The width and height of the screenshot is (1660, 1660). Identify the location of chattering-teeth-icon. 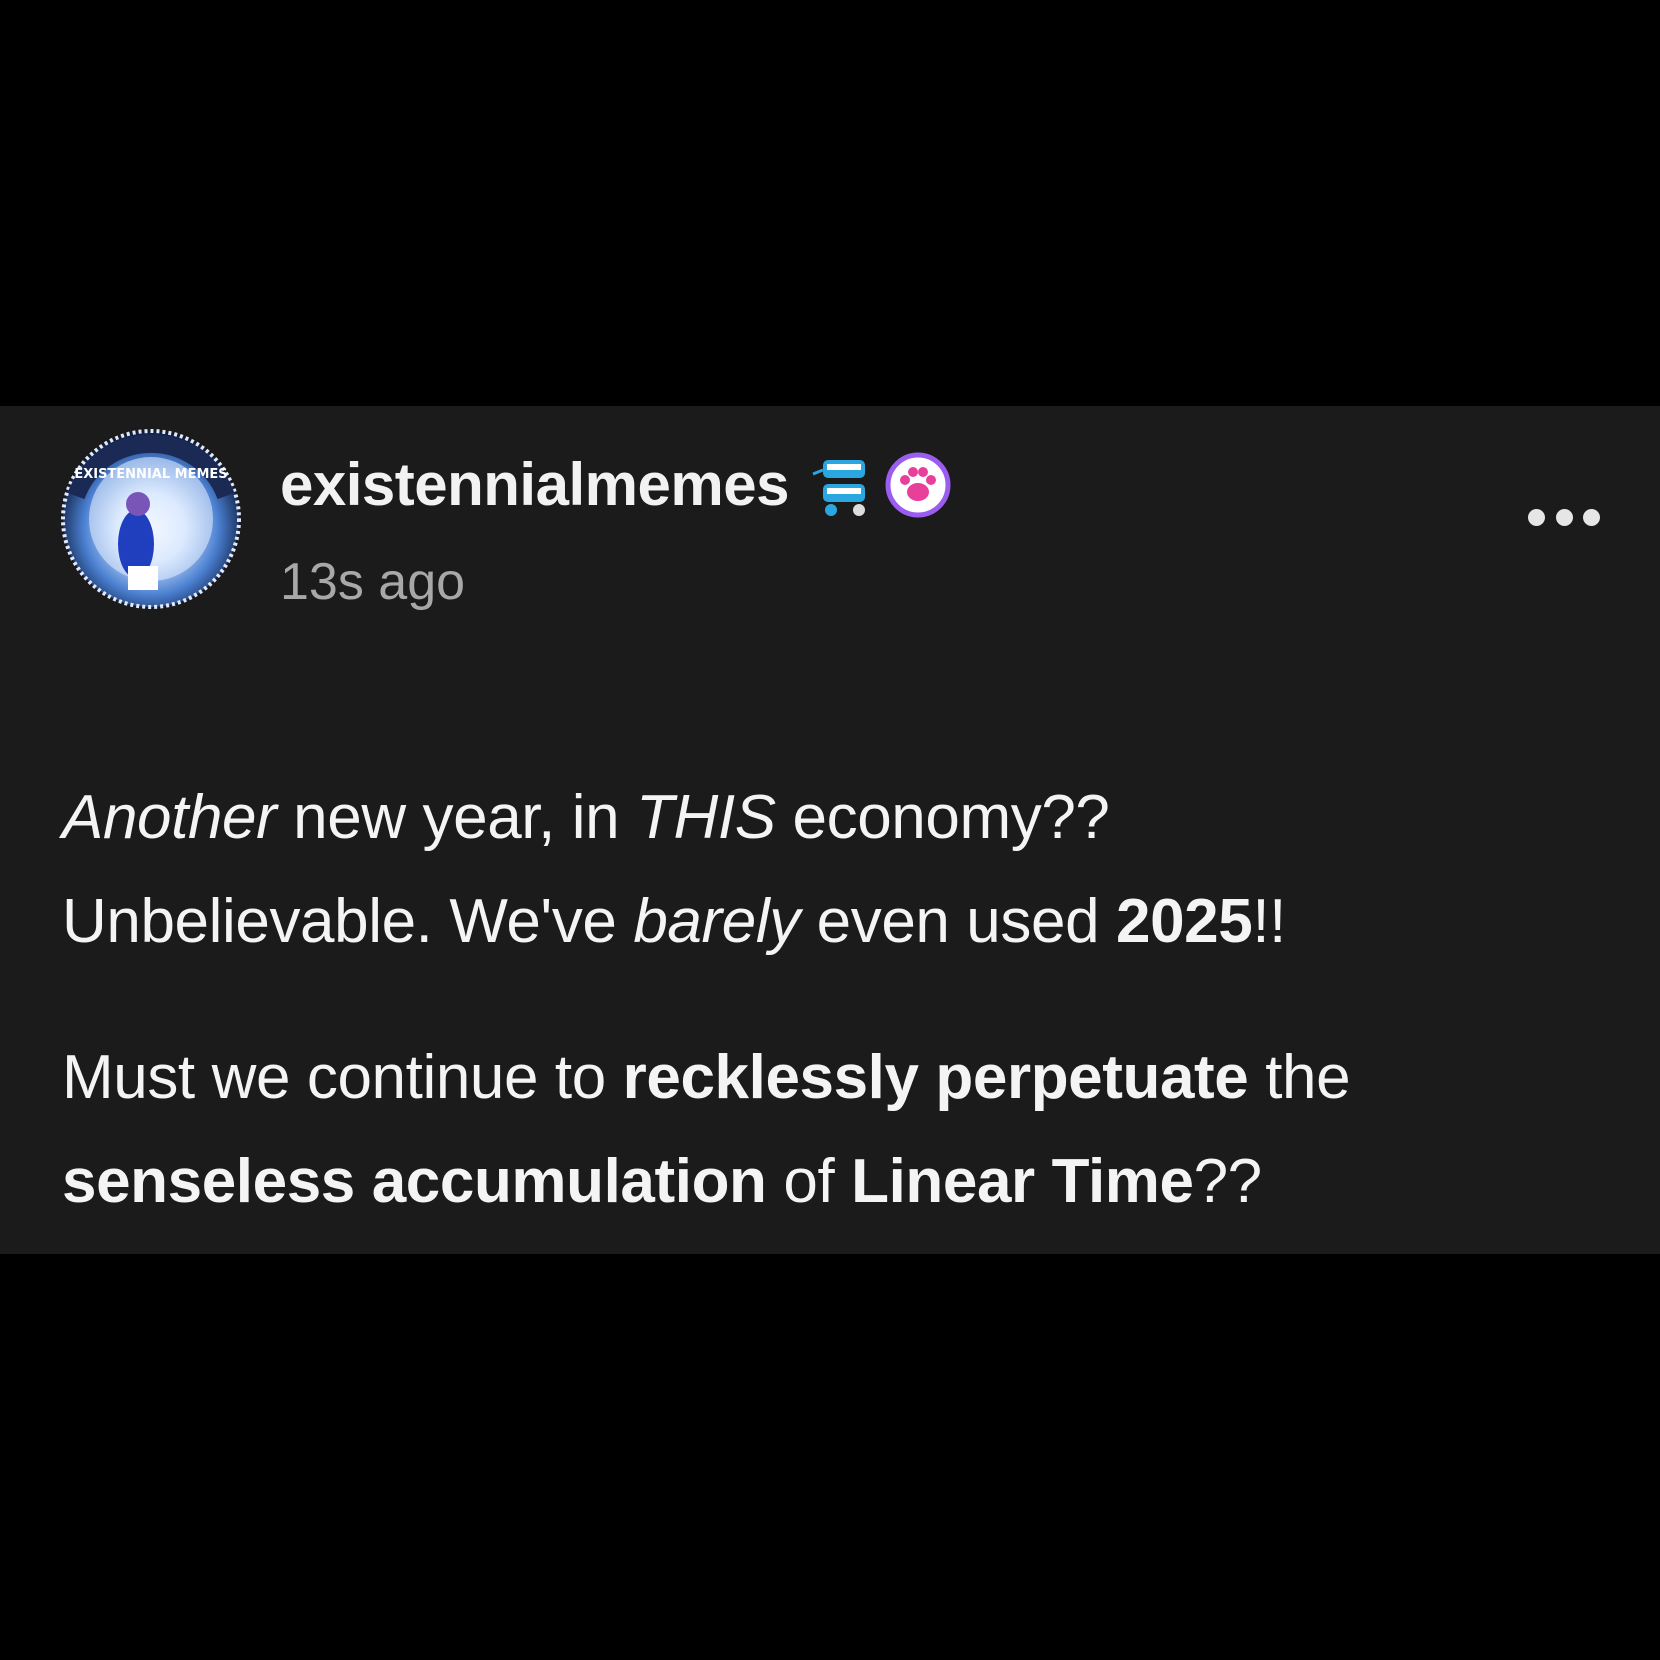
(840, 485).